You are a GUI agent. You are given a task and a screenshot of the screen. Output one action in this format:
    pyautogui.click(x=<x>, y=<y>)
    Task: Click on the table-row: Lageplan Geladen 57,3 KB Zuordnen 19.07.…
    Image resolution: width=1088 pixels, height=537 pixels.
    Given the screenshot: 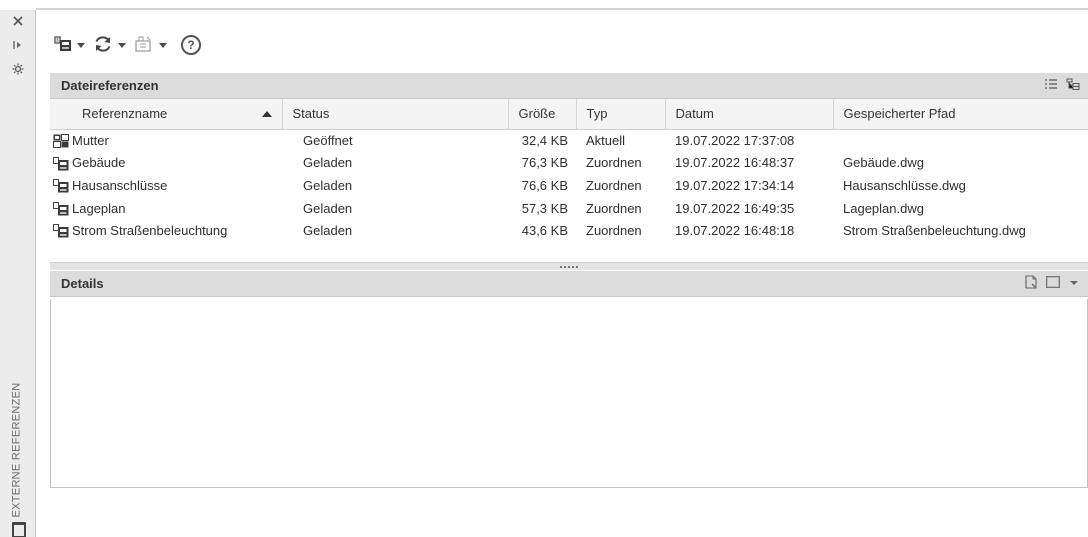 What is the action you would take?
    pyautogui.click(x=569, y=208)
    